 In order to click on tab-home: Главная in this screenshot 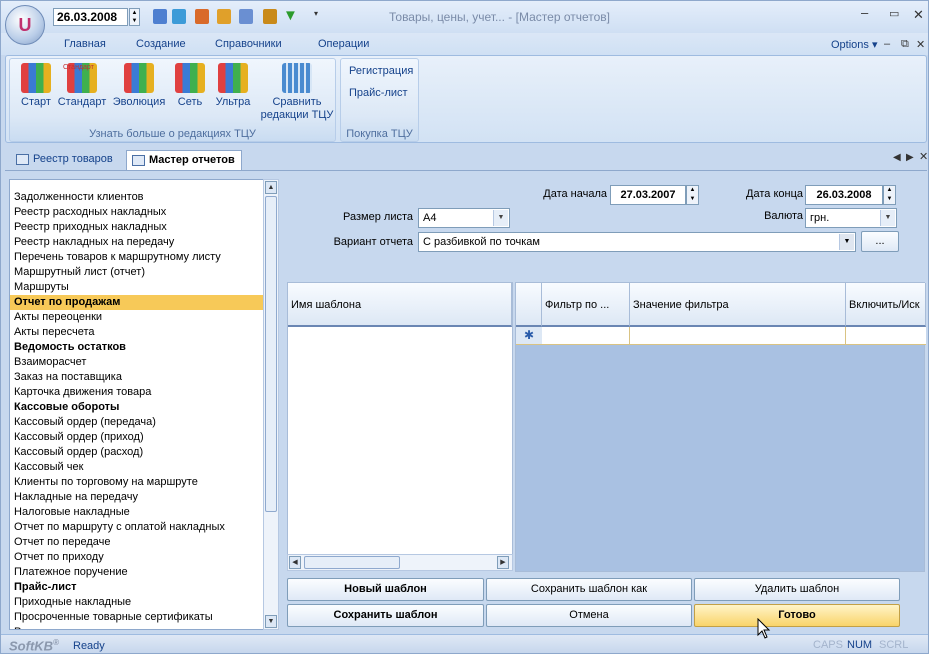, I will do `click(85, 44)`.